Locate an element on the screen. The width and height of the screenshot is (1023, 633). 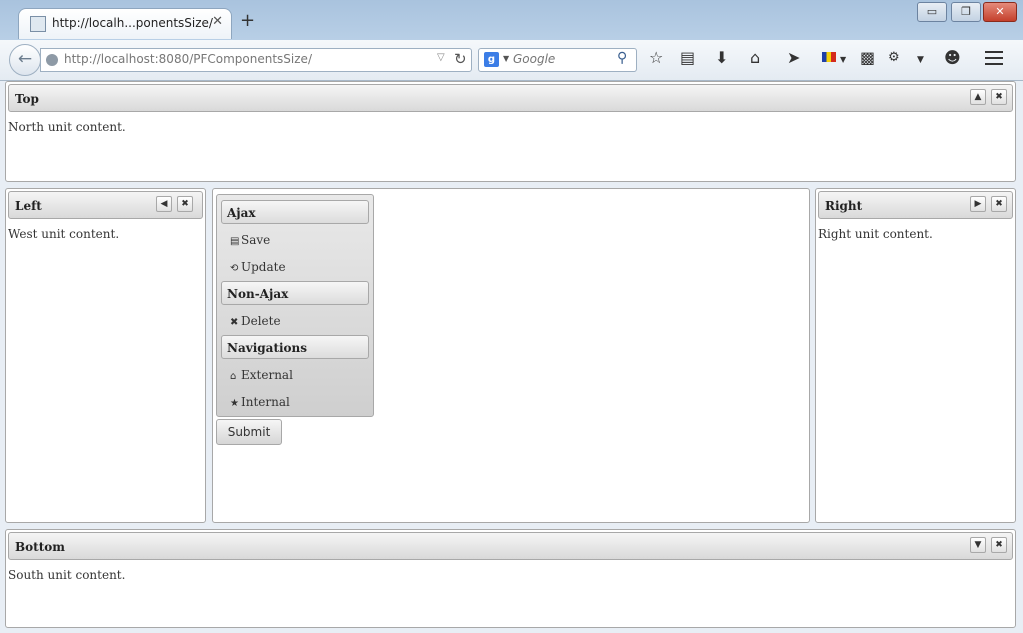
back-button: ← is located at coordinates (25, 60).